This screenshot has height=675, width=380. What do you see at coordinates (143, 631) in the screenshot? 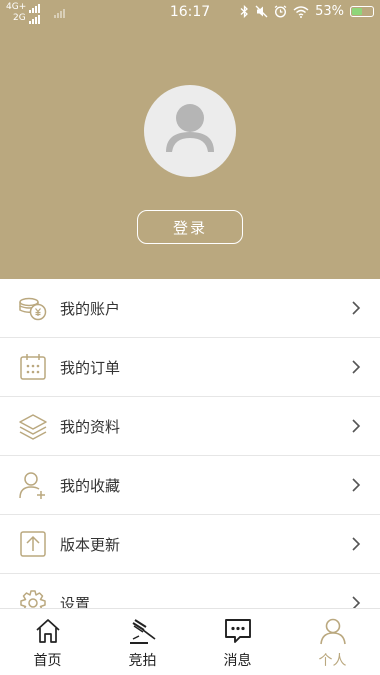
I see `gavel-icon` at bounding box center [143, 631].